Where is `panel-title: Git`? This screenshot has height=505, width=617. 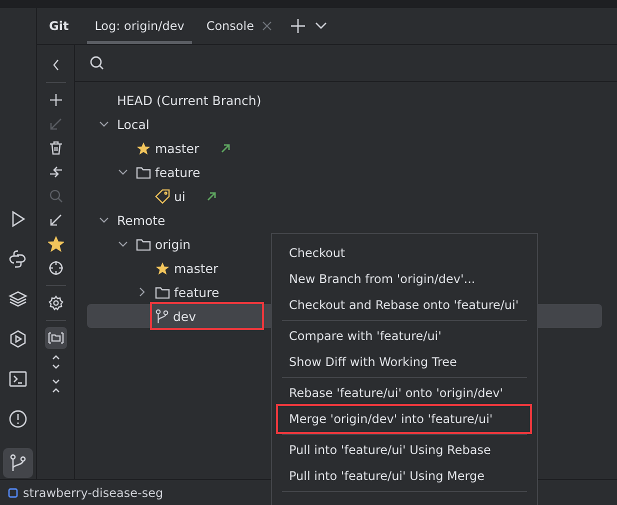 panel-title: Git is located at coordinates (59, 26).